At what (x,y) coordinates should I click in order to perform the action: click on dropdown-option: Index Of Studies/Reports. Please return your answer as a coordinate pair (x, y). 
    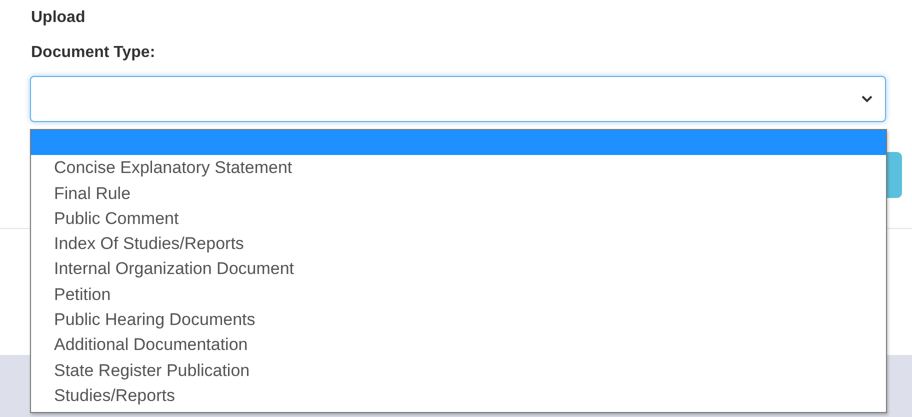
    Looking at the image, I should click on (458, 243).